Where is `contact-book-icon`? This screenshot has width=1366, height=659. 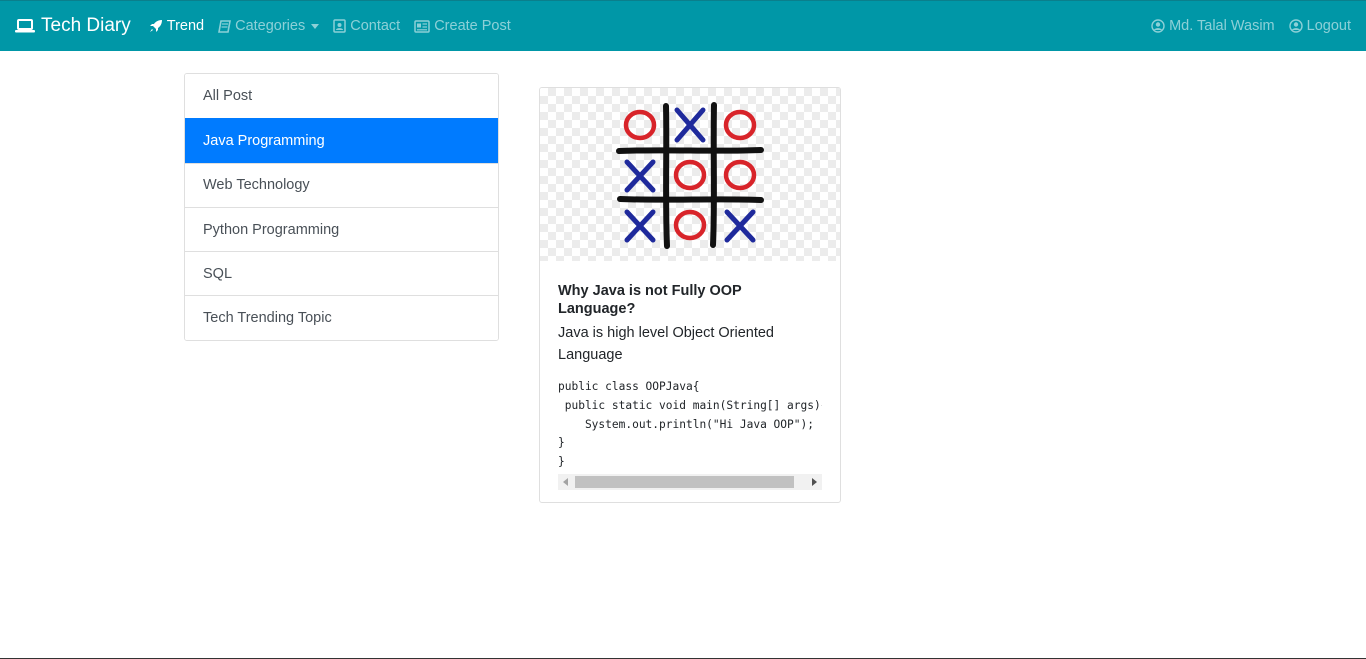 contact-book-icon is located at coordinates (339, 26).